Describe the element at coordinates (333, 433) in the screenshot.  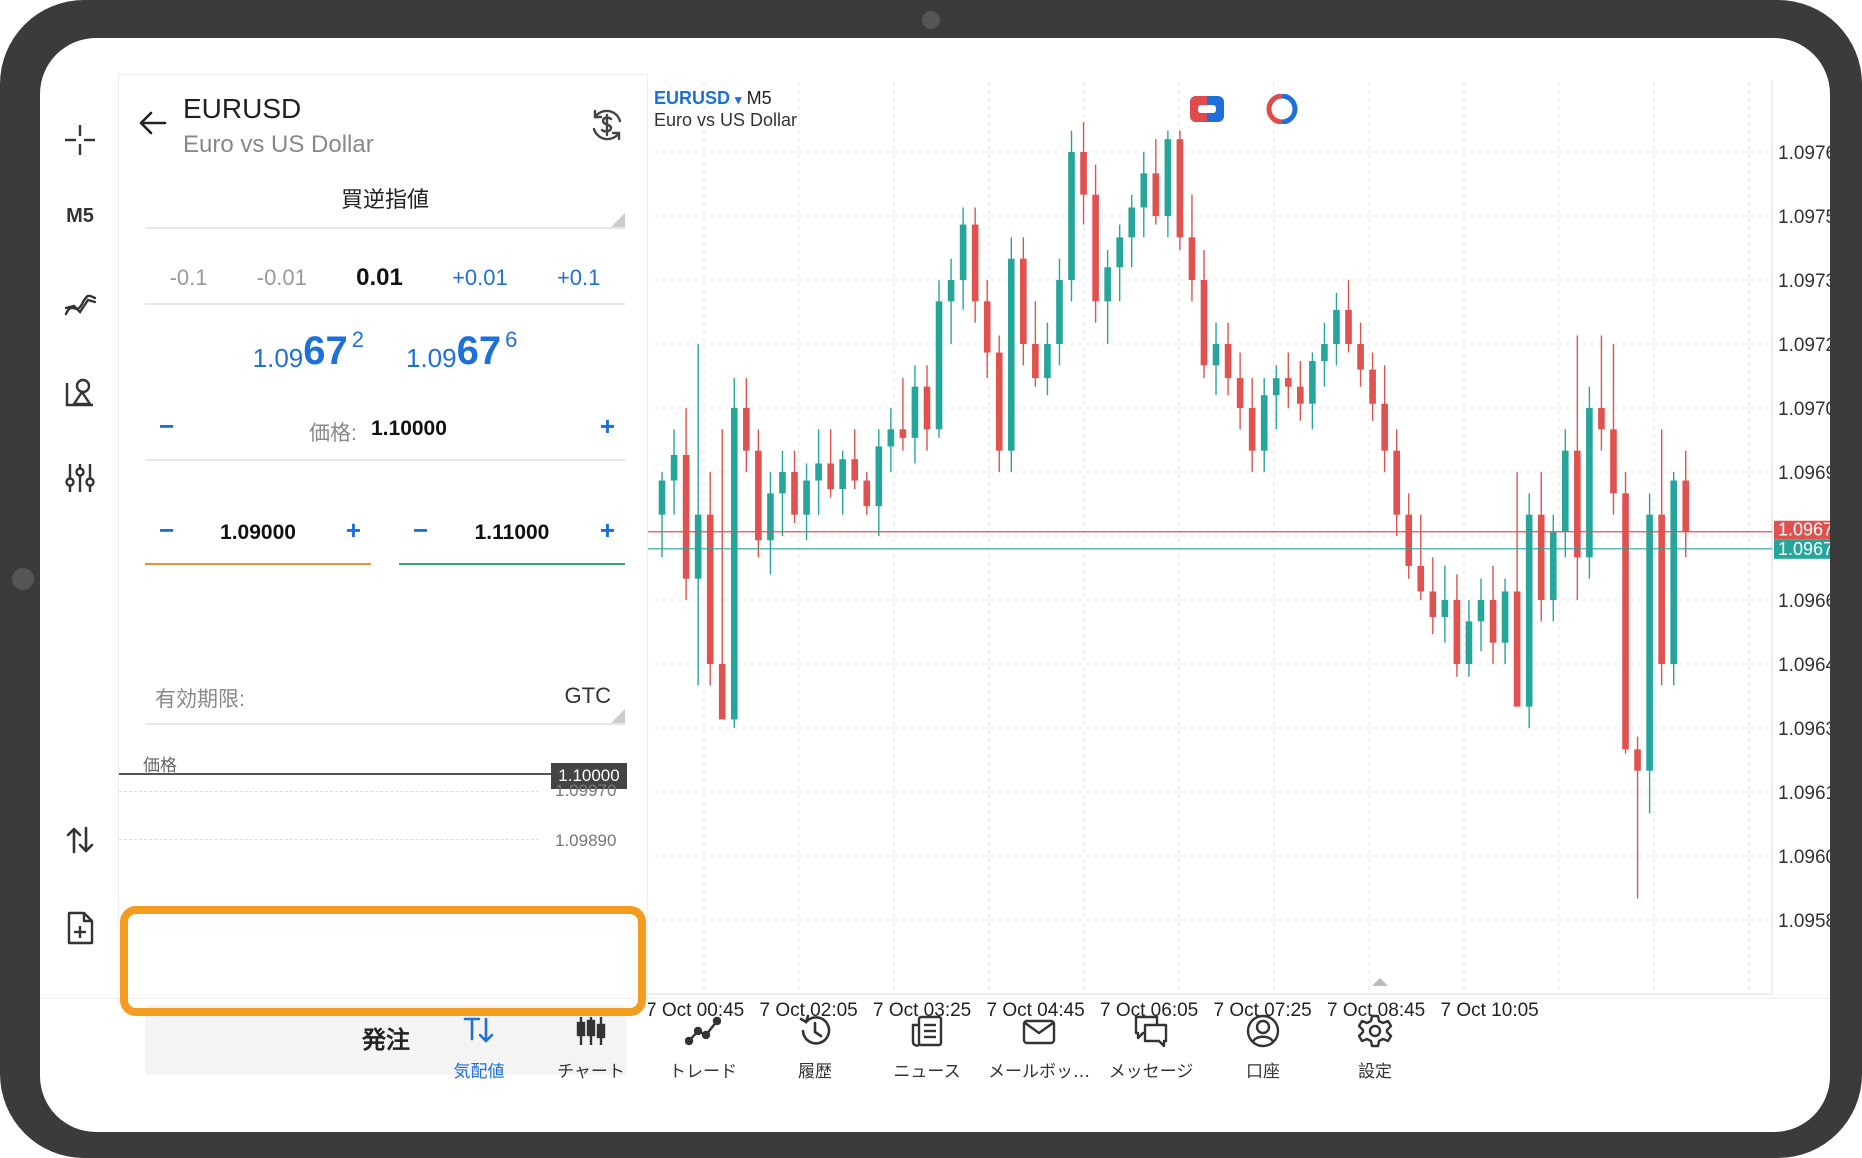
I see `price-label: 価格:` at that location.